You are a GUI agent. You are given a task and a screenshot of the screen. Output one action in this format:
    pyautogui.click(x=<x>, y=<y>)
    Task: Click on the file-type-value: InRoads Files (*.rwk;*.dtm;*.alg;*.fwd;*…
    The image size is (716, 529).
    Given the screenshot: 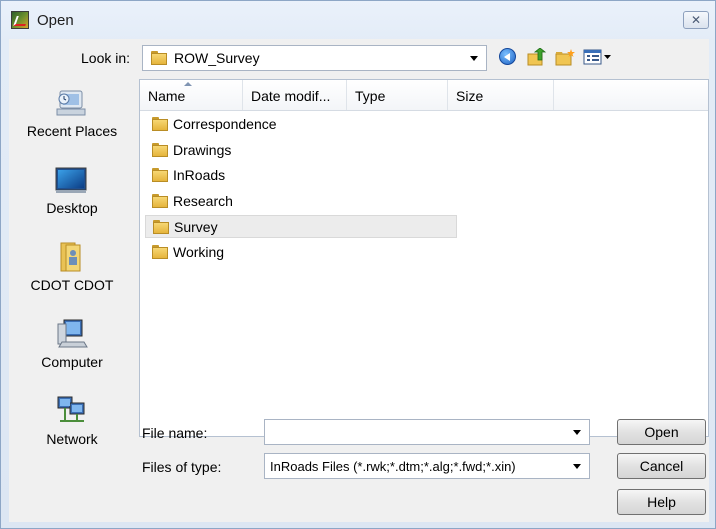 What is the action you would take?
    pyautogui.click(x=393, y=466)
    